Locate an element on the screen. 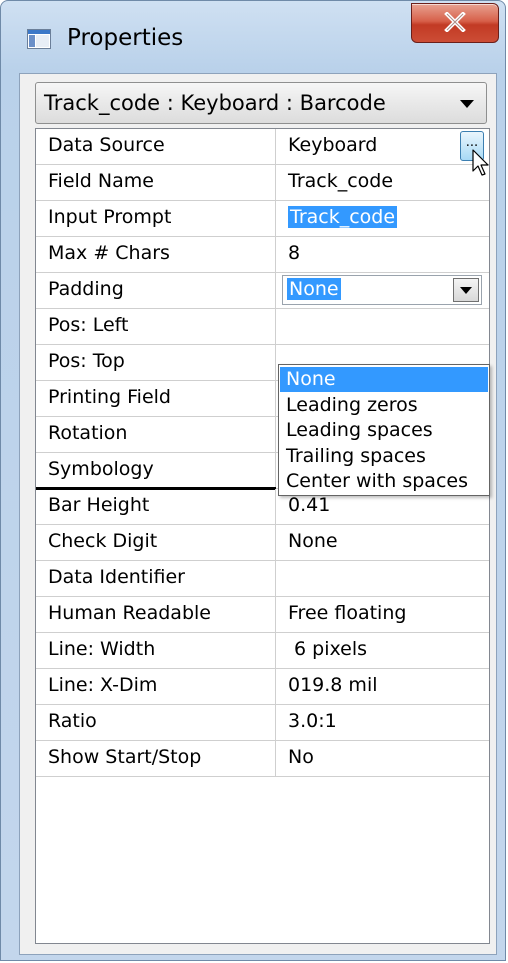 The width and height of the screenshot is (508, 963). object-selector-value: Track_code : Keyboard : Barcode is located at coordinates (215, 103).